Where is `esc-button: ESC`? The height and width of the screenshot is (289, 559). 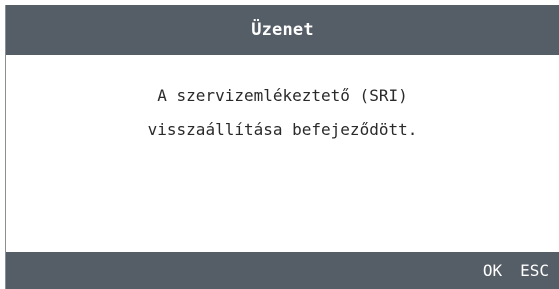 esc-button: ESC is located at coordinates (534, 270).